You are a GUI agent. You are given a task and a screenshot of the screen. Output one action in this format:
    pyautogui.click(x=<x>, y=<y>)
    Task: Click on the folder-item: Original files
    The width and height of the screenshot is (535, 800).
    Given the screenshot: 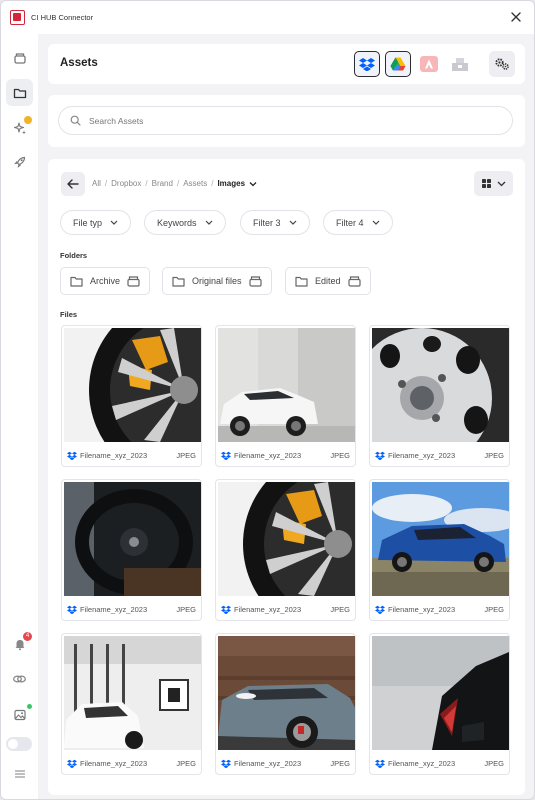 What is the action you would take?
    pyautogui.click(x=217, y=281)
    